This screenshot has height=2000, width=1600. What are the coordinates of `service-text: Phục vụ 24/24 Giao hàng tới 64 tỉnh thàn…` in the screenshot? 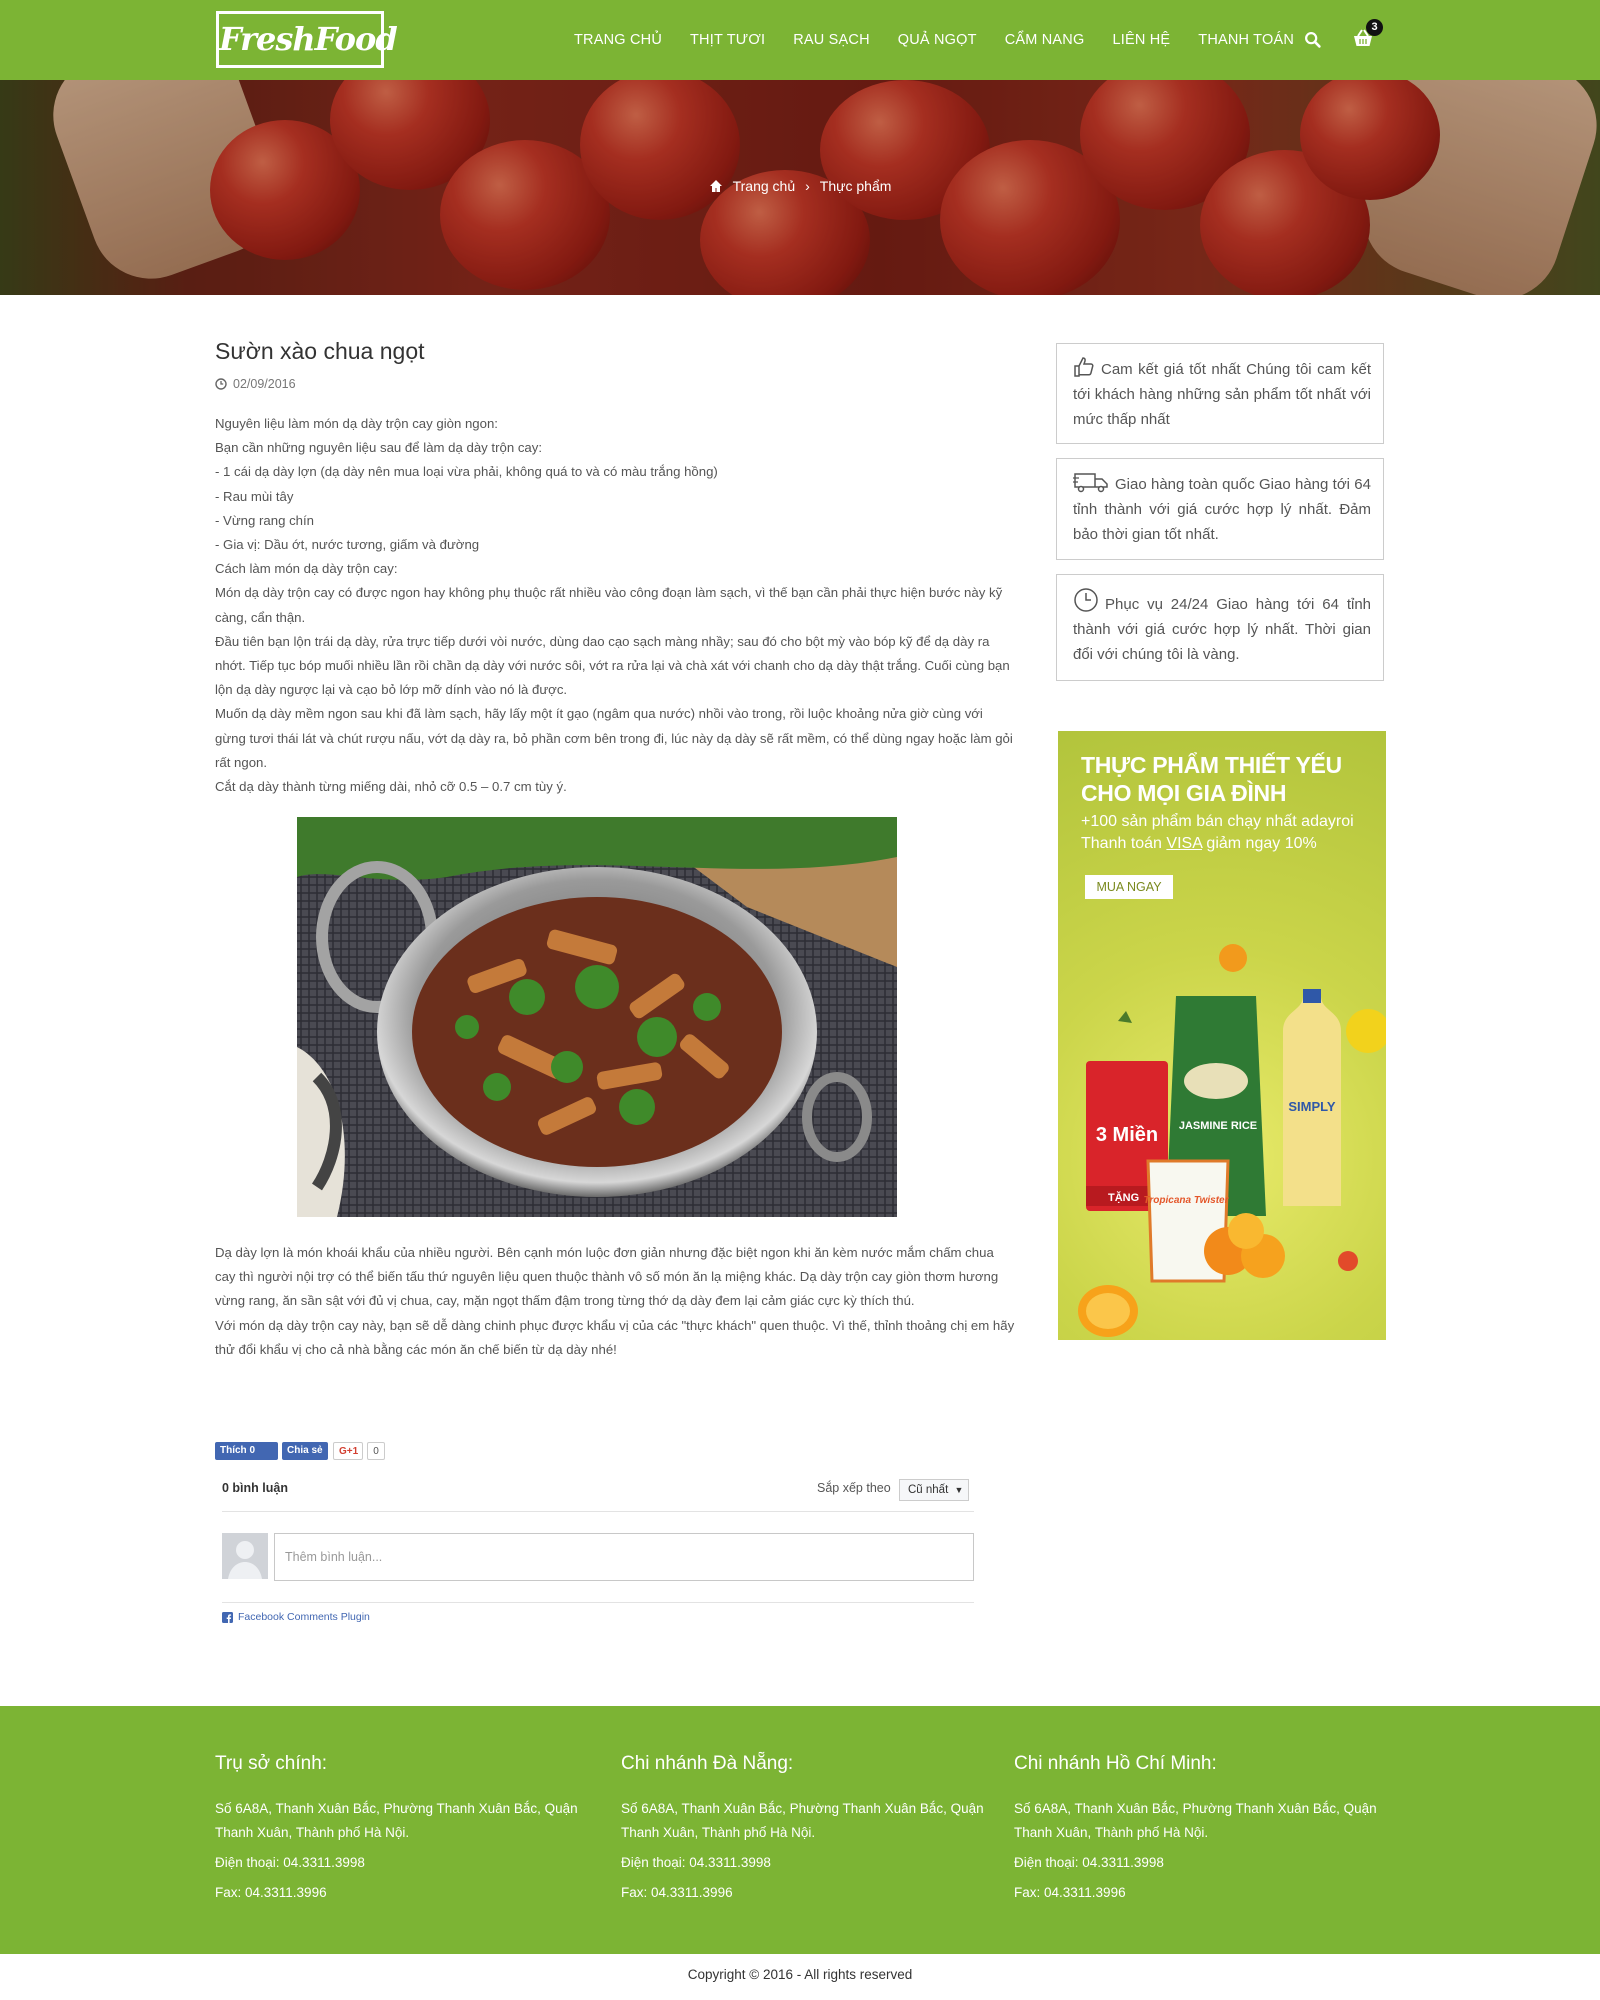 It's located at (1222, 629).